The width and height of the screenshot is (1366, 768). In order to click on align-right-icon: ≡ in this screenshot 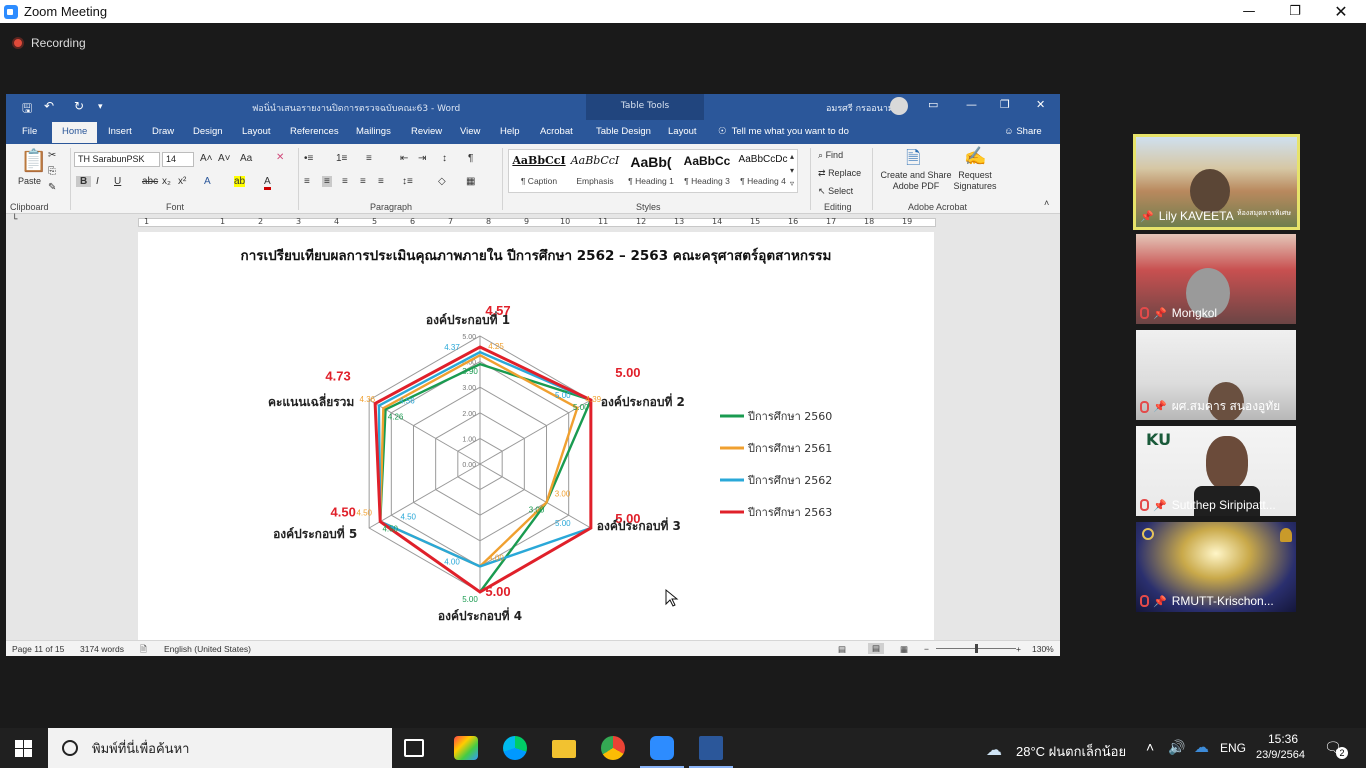, I will do `click(345, 181)`.